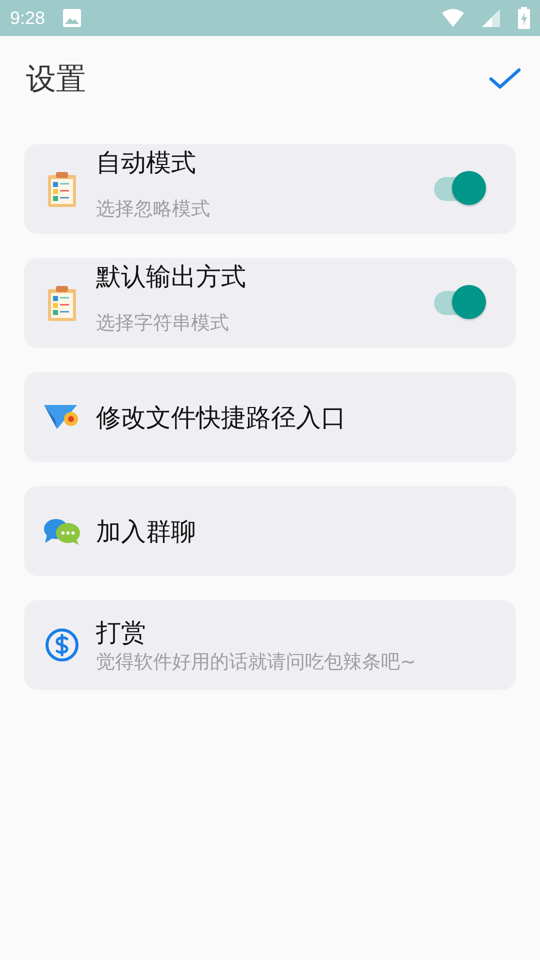 The image size is (540, 960). I want to click on settings-item: 修改文件快捷路径入口, so click(270, 417).